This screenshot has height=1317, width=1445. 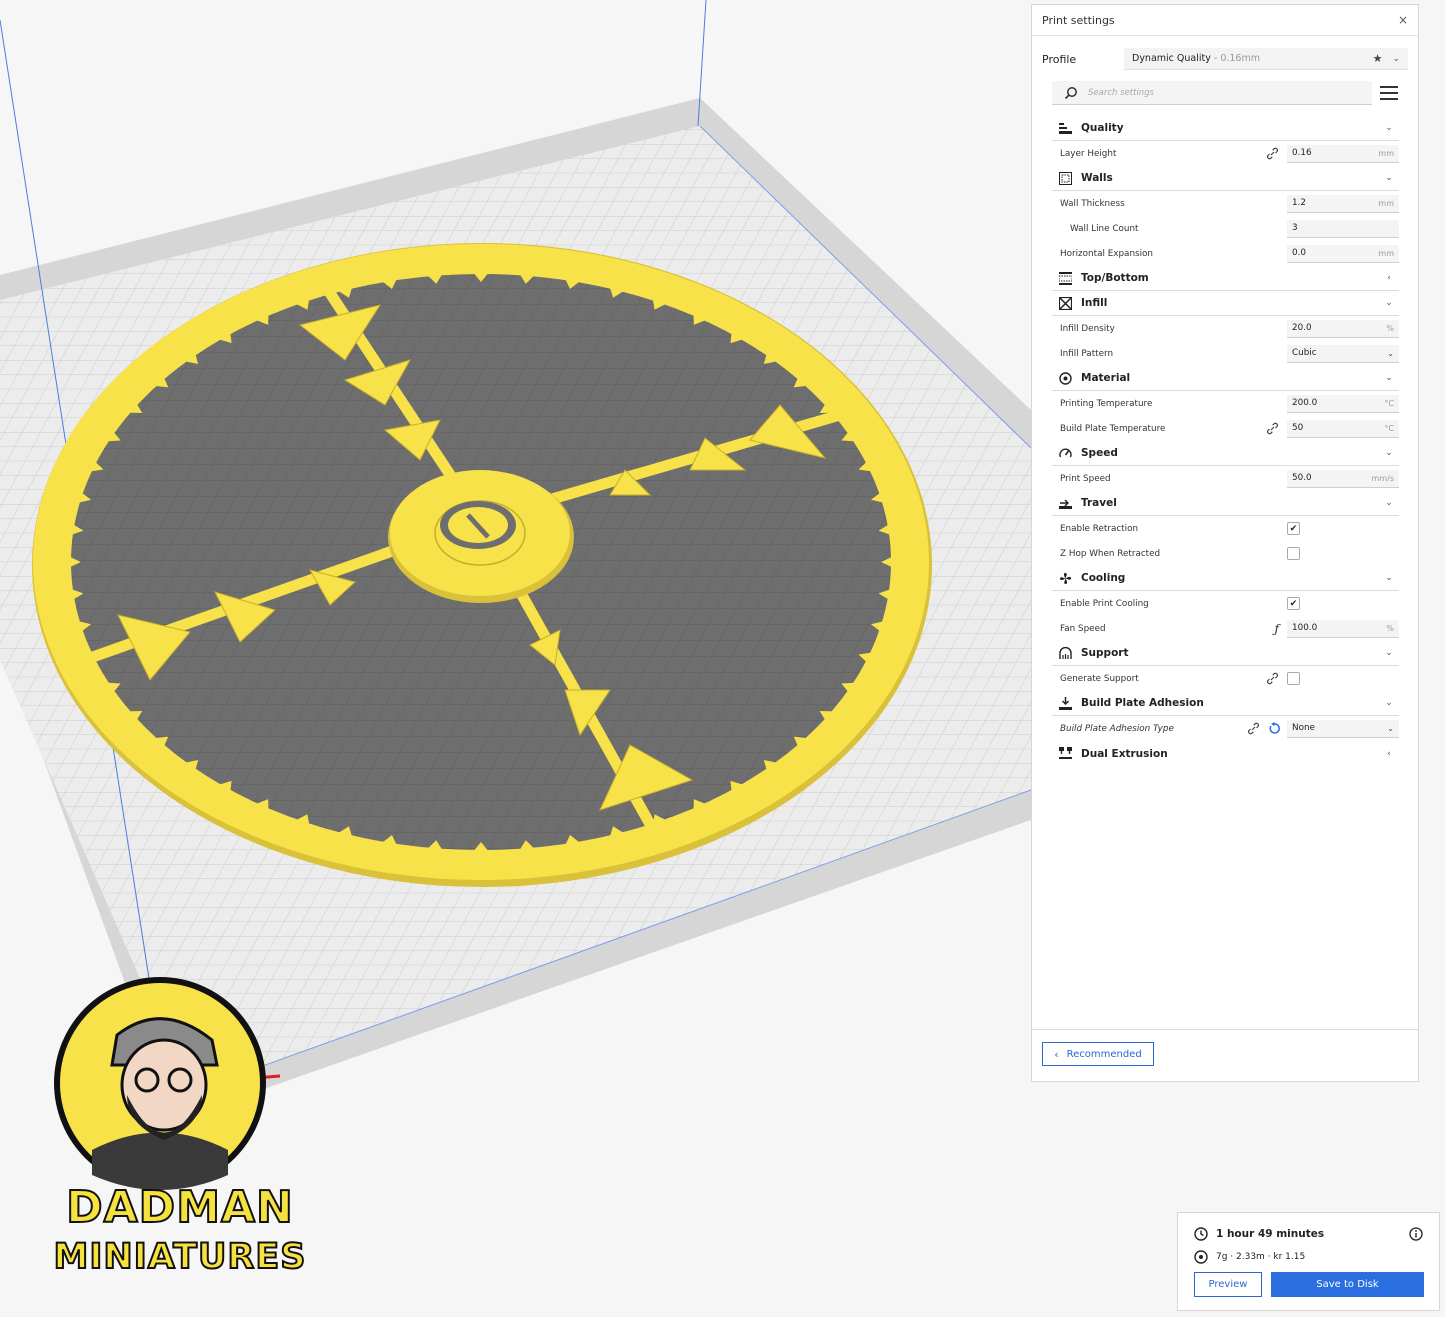 I want to click on setting-label: Infill Density, so click(x=1087, y=328).